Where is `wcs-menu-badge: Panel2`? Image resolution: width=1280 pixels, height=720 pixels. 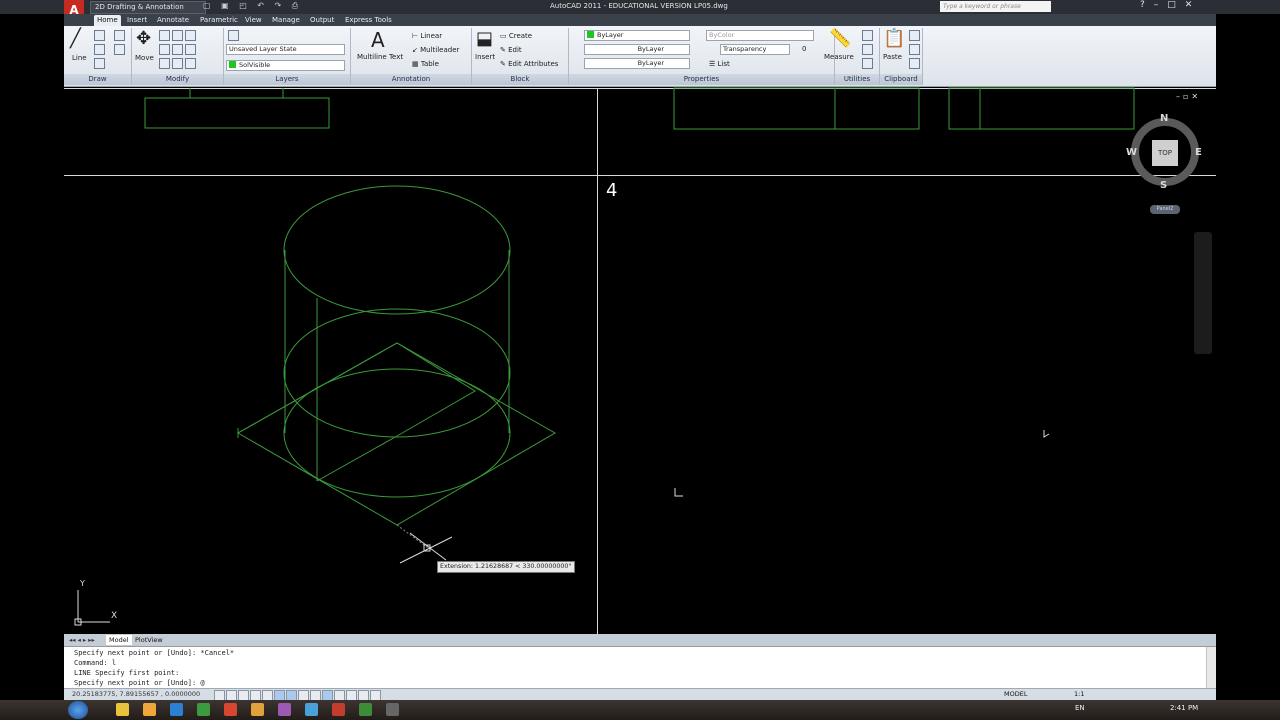 wcs-menu-badge: Panel2 is located at coordinates (1165, 209).